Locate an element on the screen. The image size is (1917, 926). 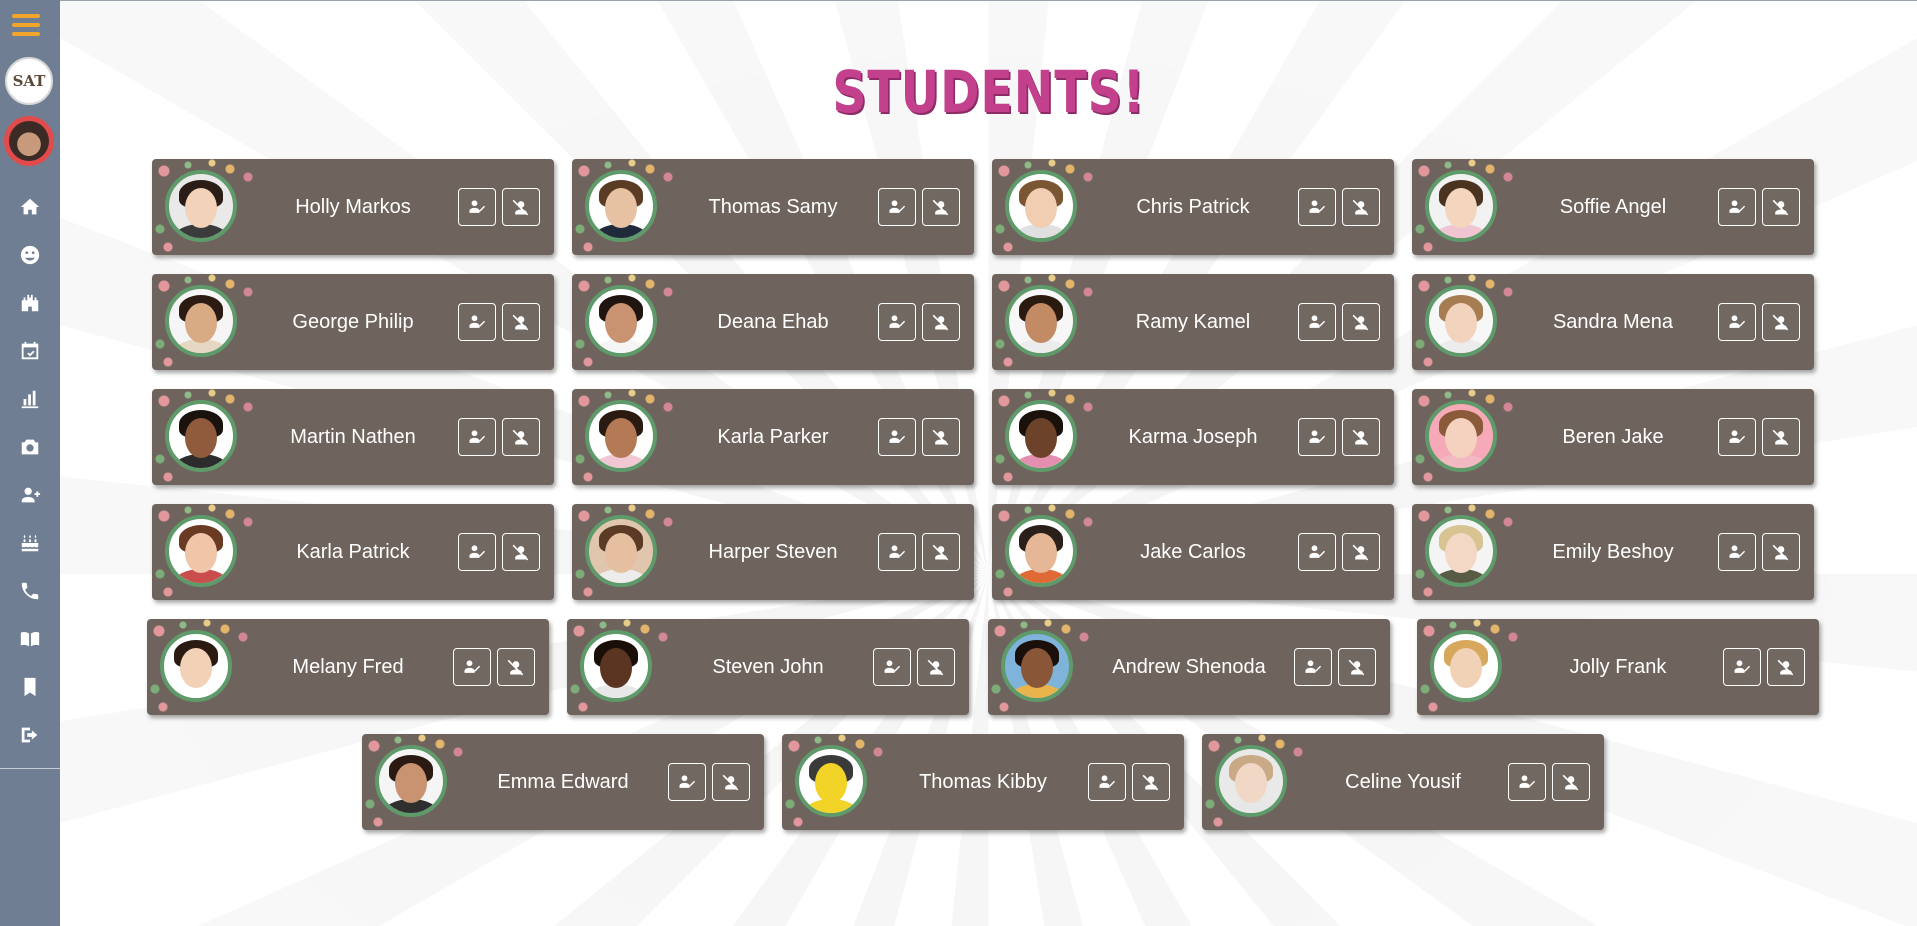
student-card: Sandra Mena is located at coordinates (1613, 322).